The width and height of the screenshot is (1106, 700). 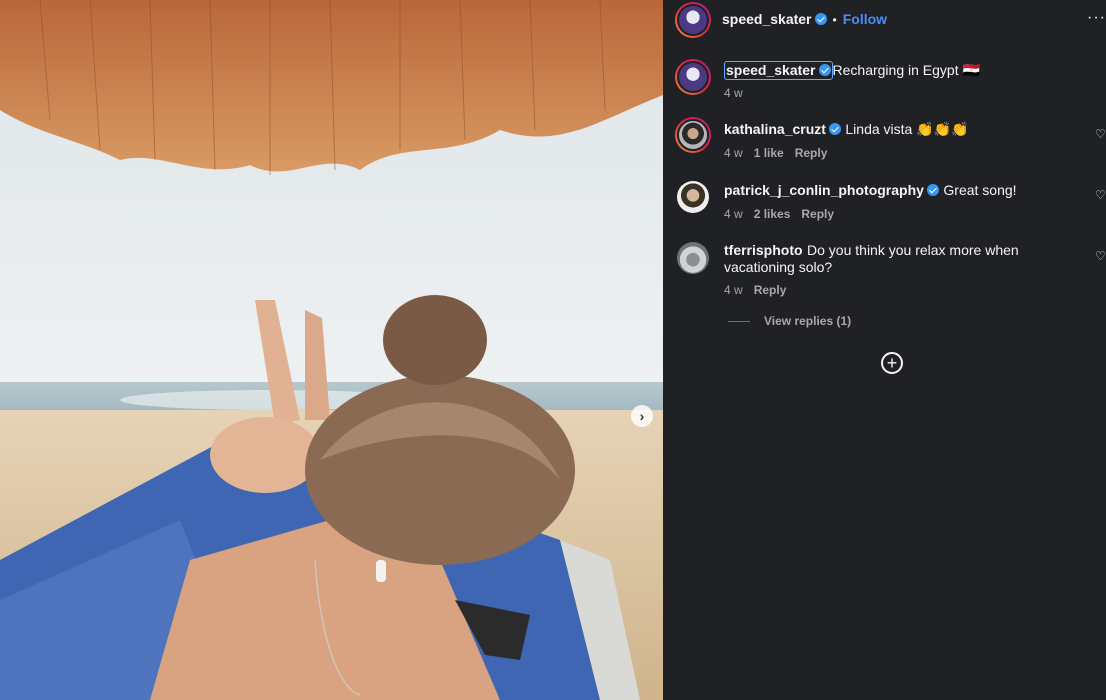 What do you see at coordinates (824, 190) in the screenshot?
I see `comment-username: patrick_j_conlin_photography` at bounding box center [824, 190].